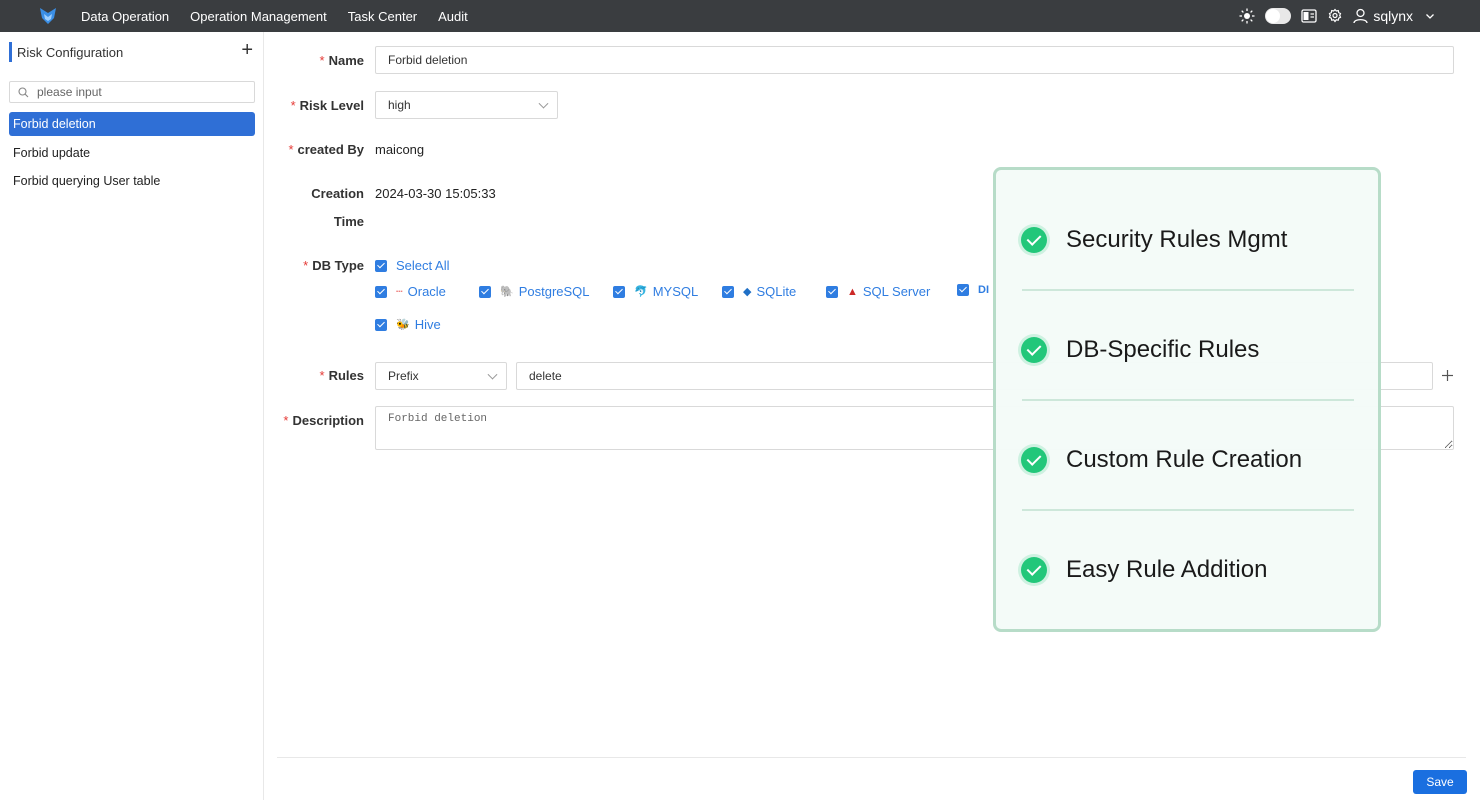  What do you see at coordinates (1360, 16) in the screenshot?
I see `user-icon` at bounding box center [1360, 16].